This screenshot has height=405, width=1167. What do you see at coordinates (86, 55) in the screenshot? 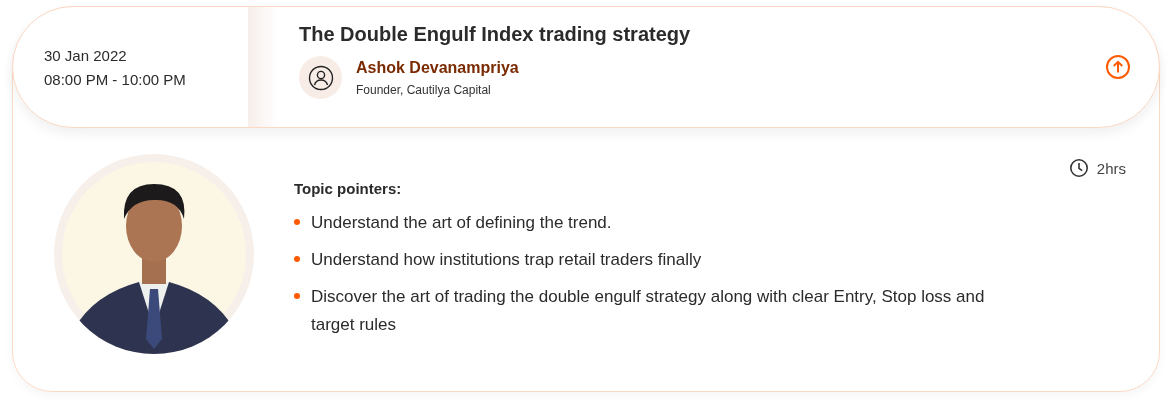
I see `session-date: 30 Jan 2022` at bounding box center [86, 55].